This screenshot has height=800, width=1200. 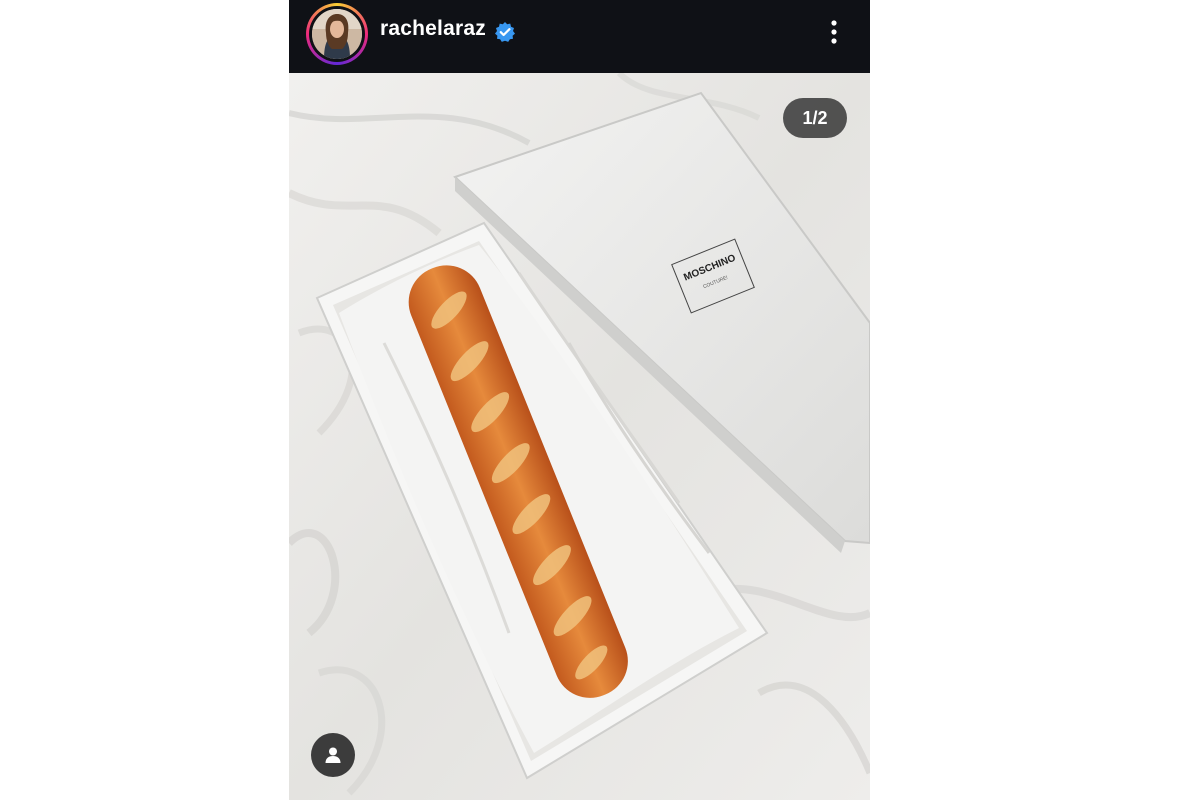 I want to click on person-tag-icon, so click(x=333, y=755).